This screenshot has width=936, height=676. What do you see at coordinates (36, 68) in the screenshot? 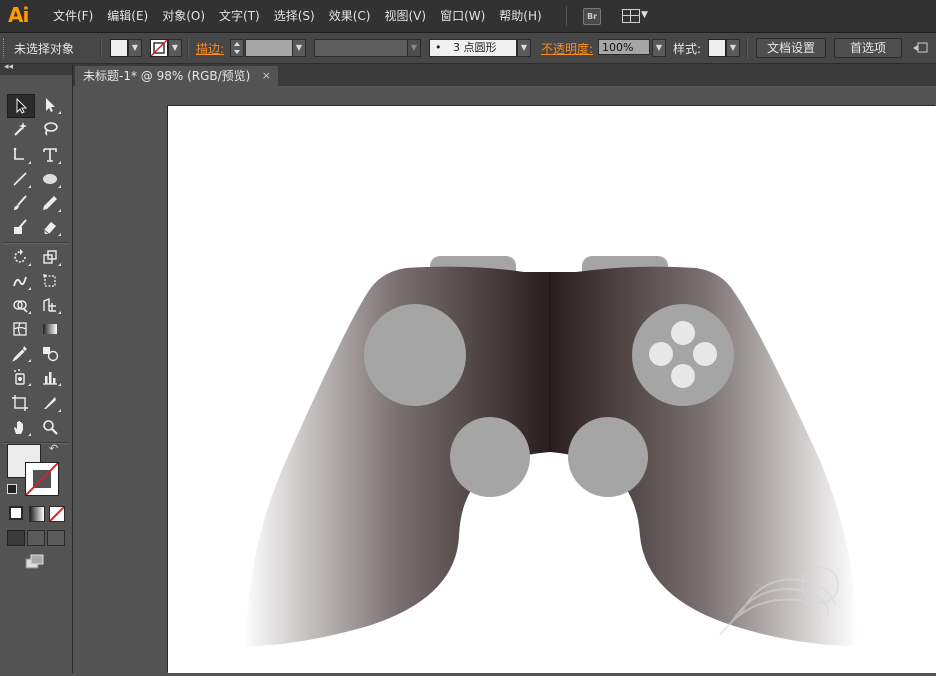
I see `tools-panel-header: ◂◂` at bounding box center [36, 68].